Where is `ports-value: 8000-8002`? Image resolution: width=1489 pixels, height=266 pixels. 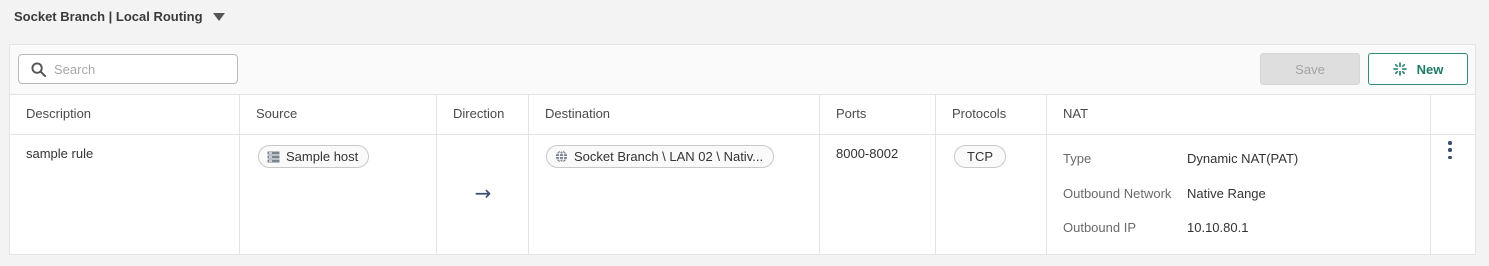
ports-value: 8000-8002 is located at coordinates (867, 153).